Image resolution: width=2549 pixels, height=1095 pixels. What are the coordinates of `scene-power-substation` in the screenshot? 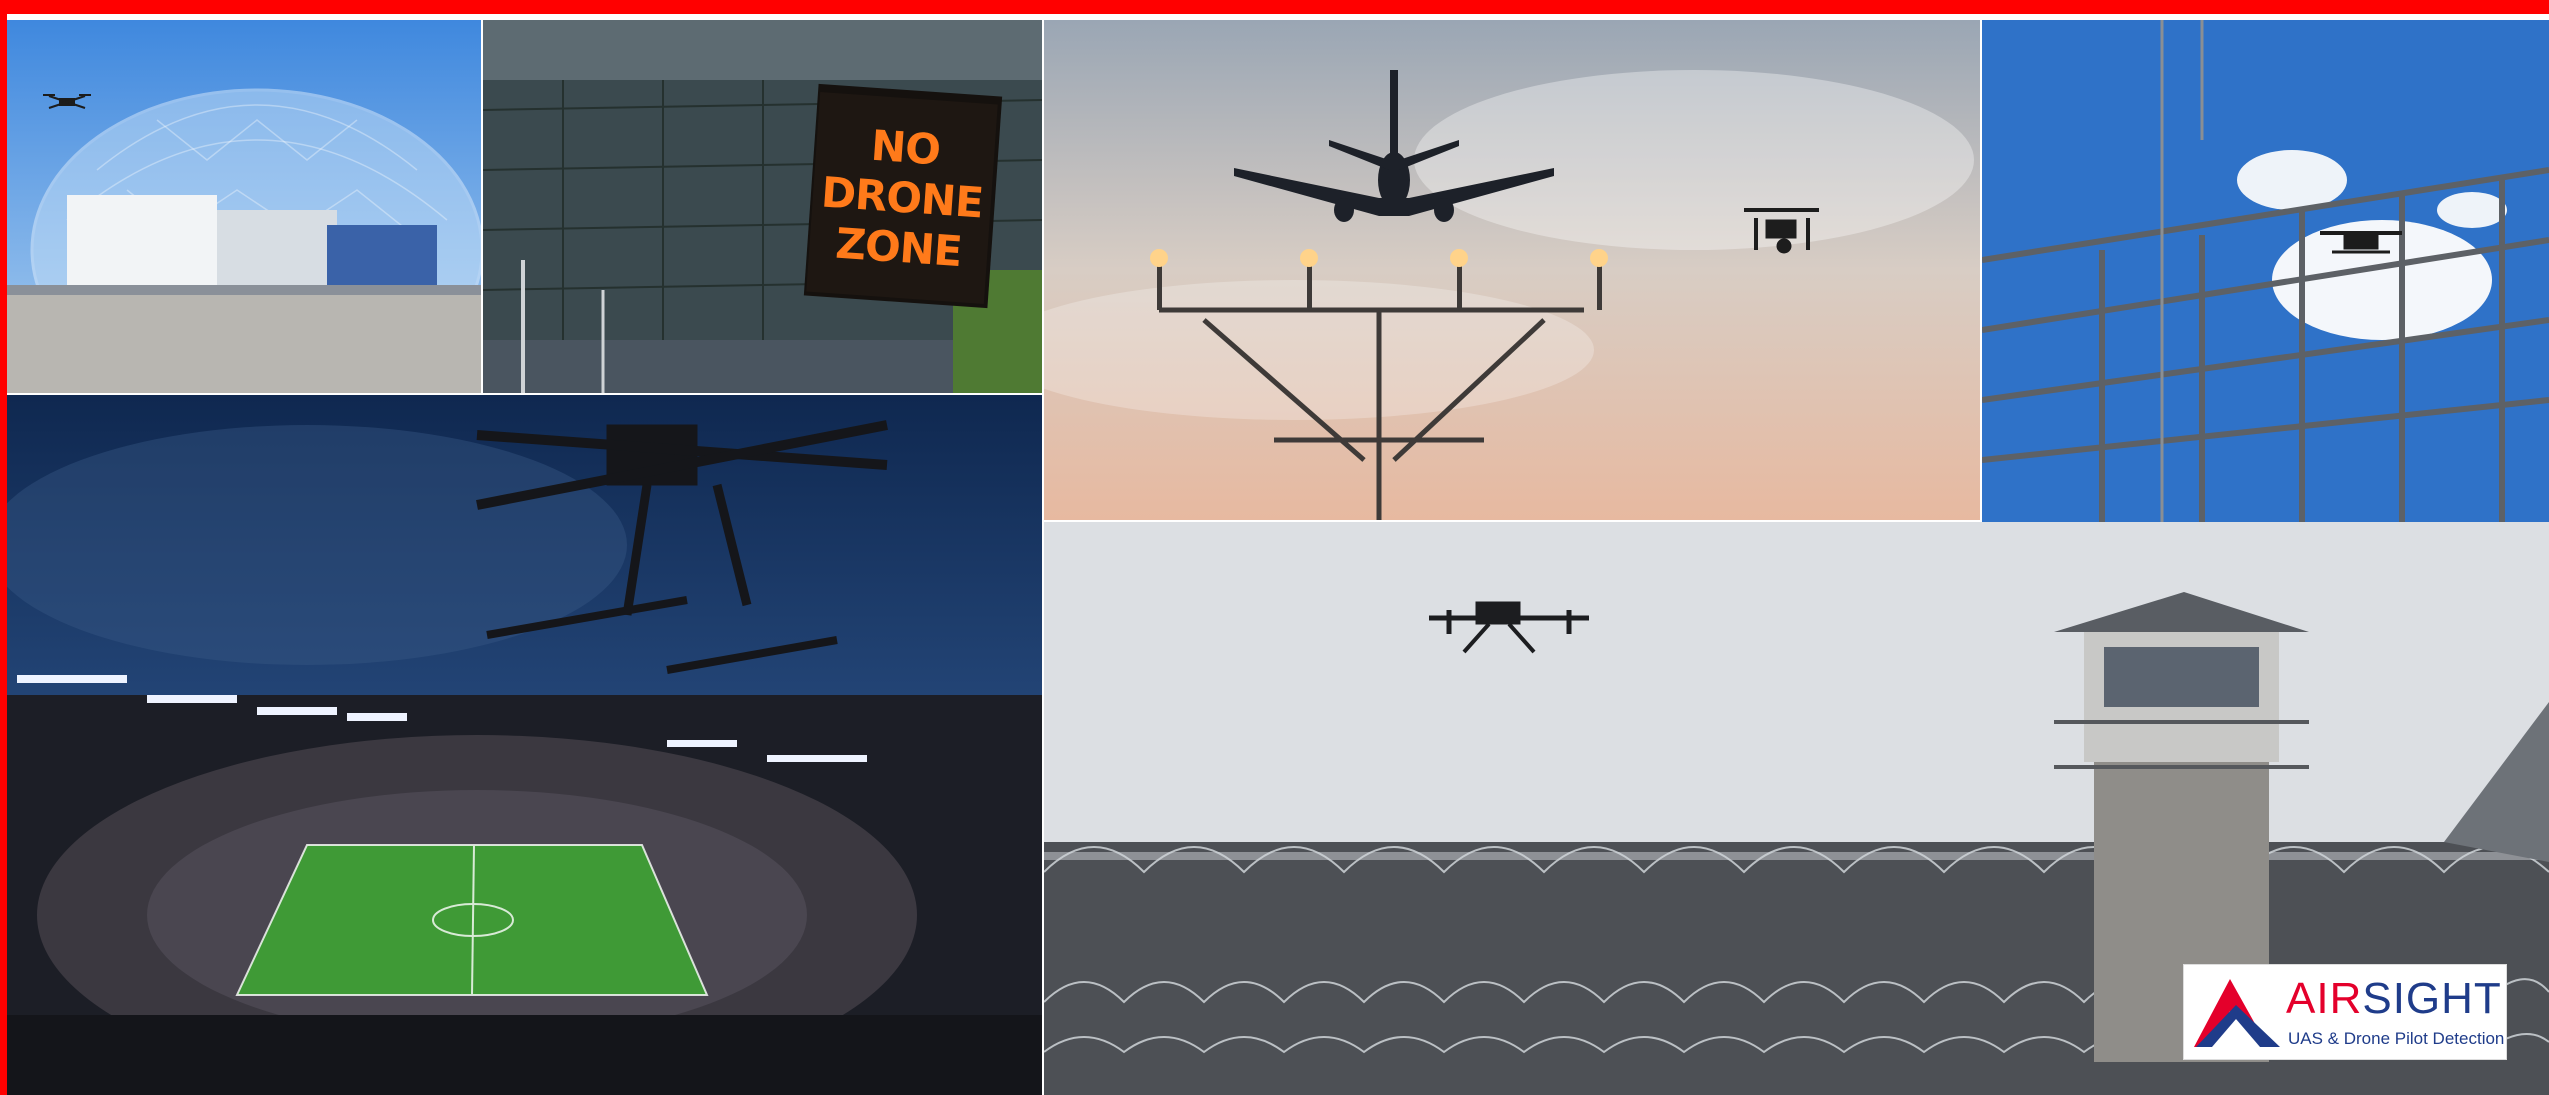 It's located at (2265, 273).